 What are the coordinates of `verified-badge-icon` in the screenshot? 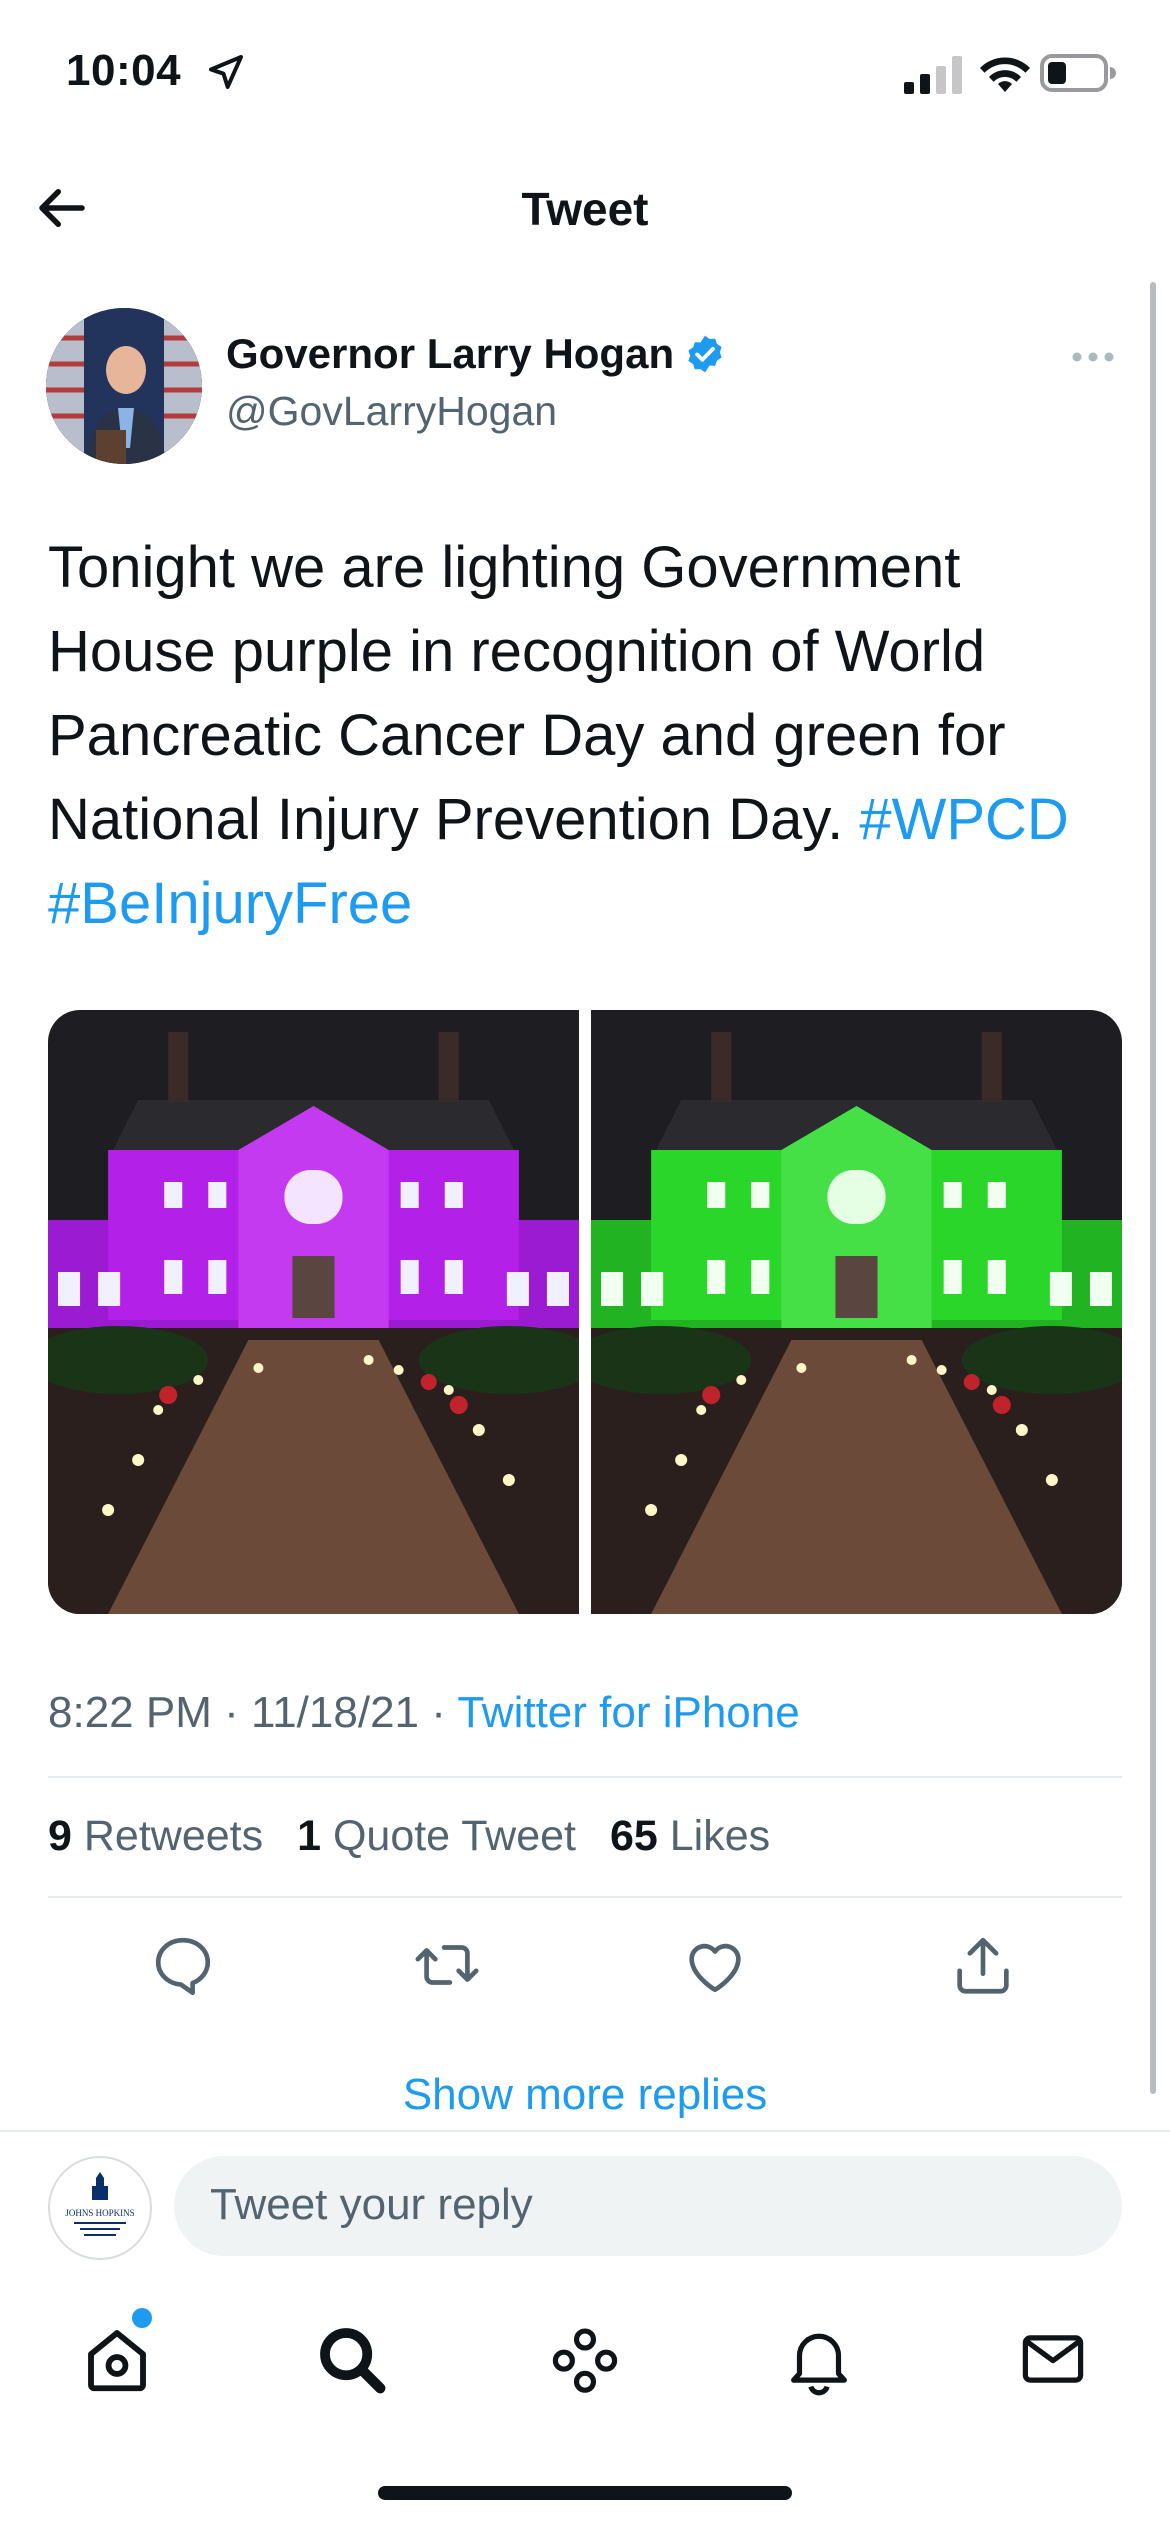 It's located at (705, 354).